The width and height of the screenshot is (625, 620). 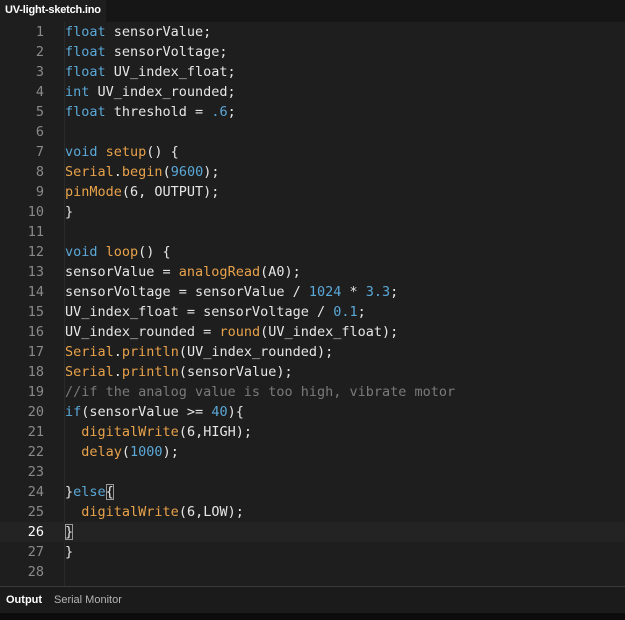 What do you see at coordinates (122, 252) in the screenshot?
I see `code-token: loop` at bounding box center [122, 252].